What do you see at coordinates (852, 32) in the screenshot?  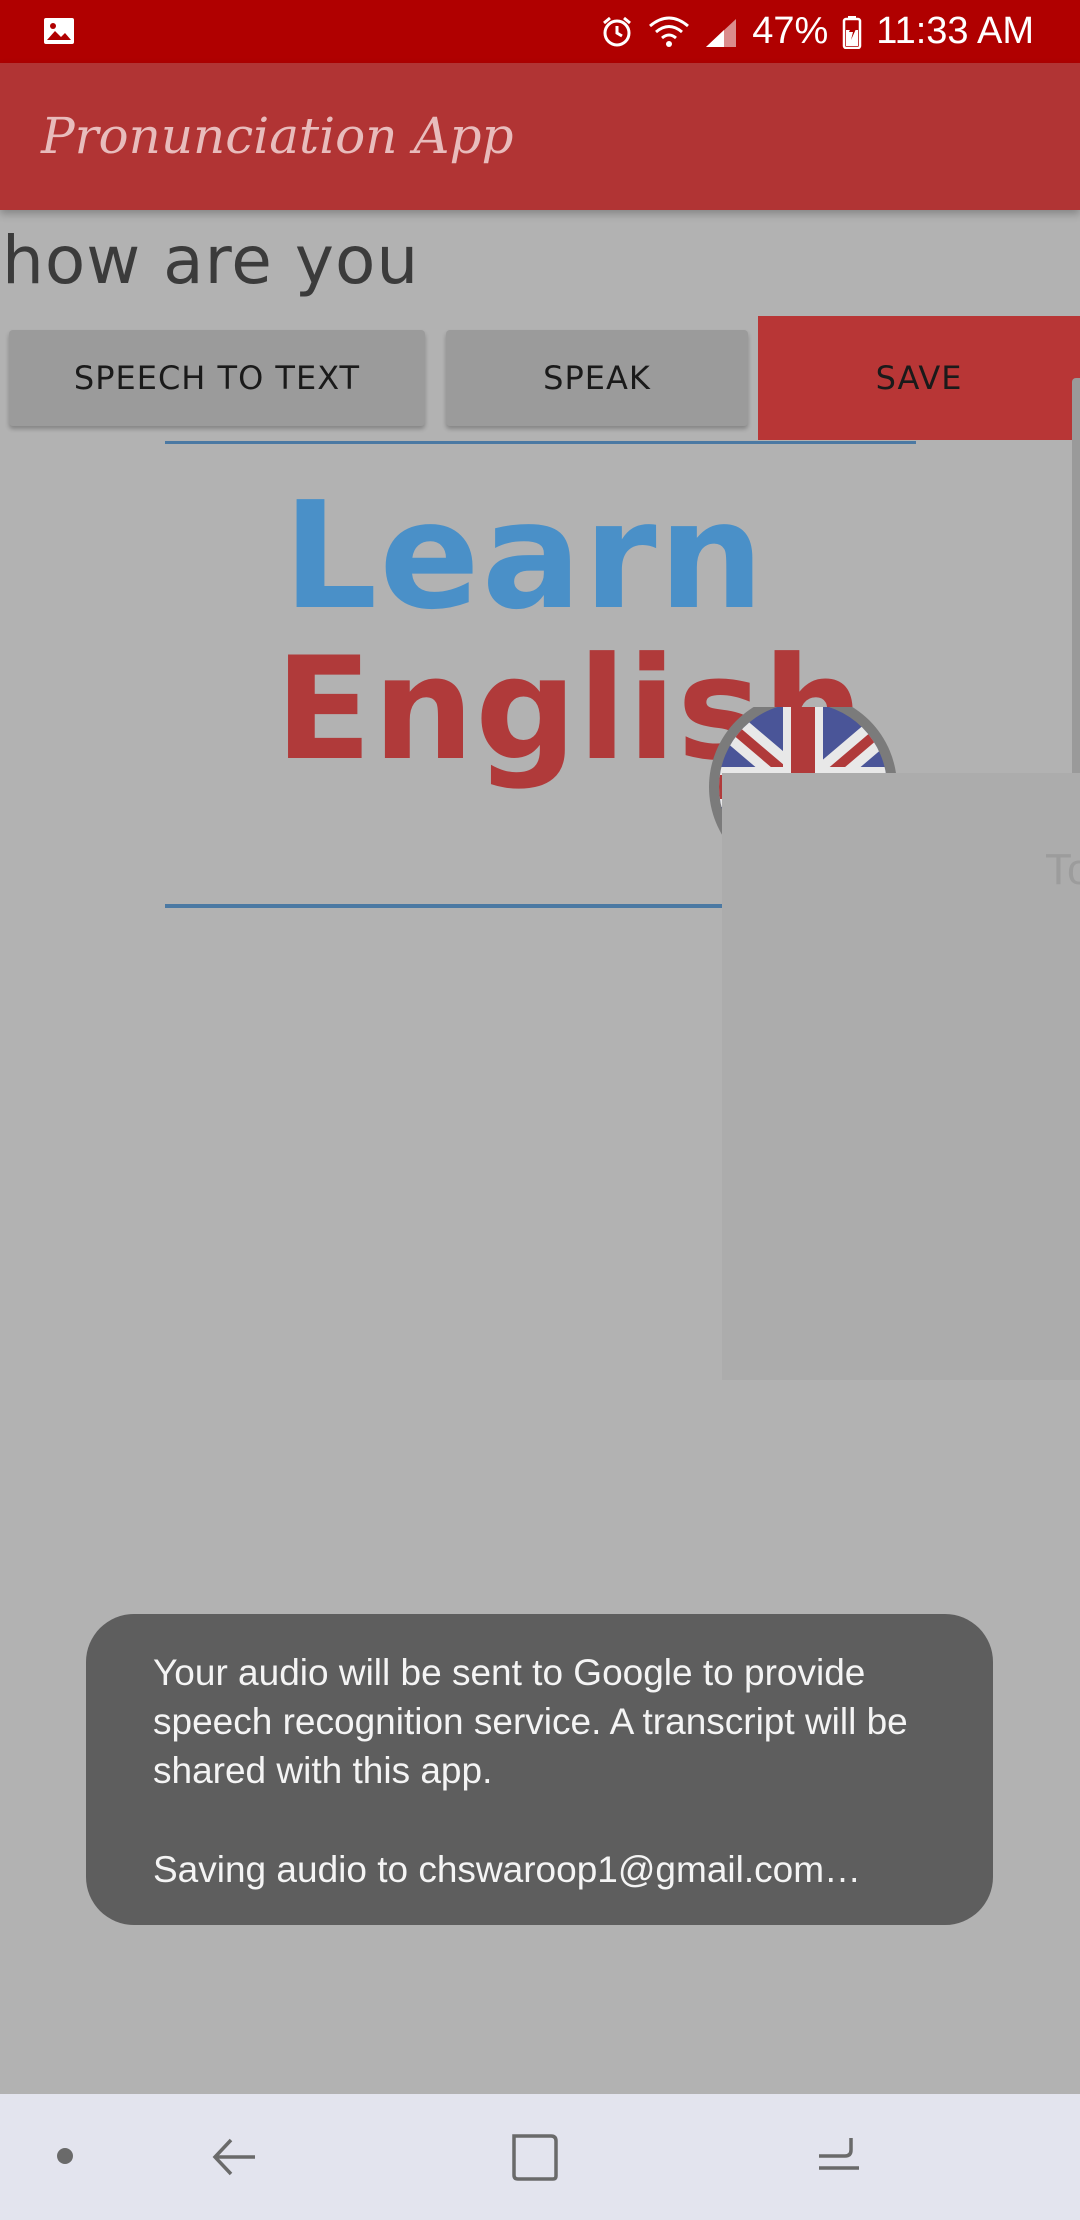 I see `battery-icon` at bounding box center [852, 32].